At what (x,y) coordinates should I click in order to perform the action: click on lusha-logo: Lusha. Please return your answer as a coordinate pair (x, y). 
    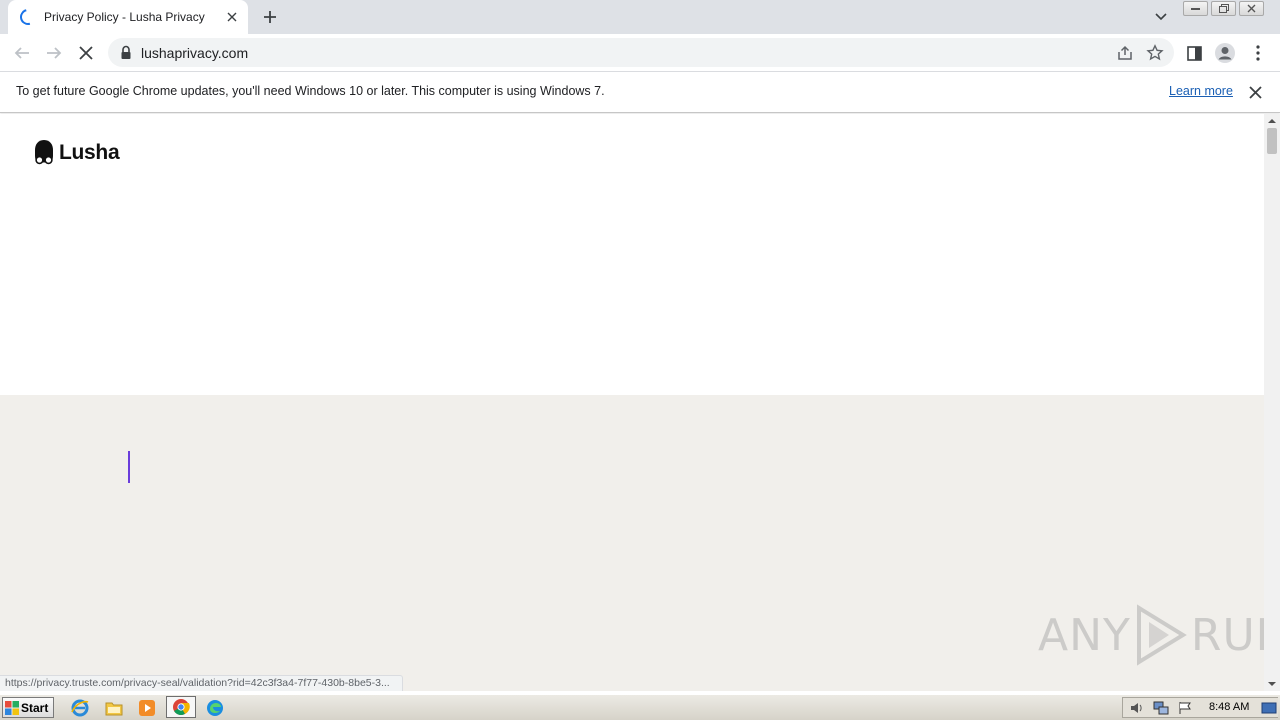
    Looking at the image, I should click on (76, 153).